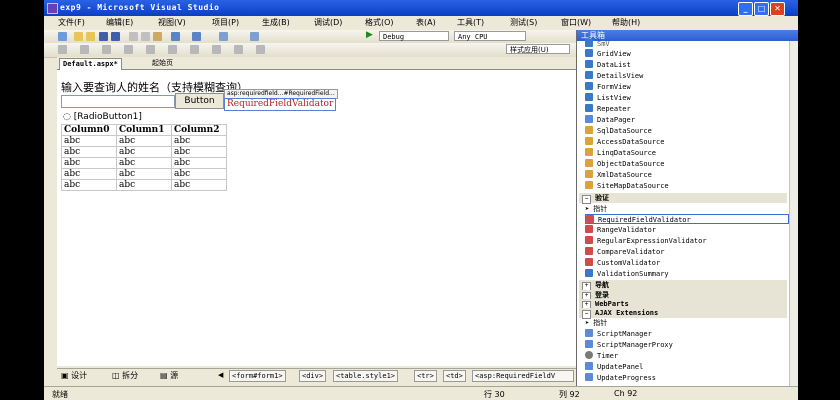 This screenshot has height=400, width=840. Describe the element at coordinates (687, 131) in the screenshot. I see `toolbox-item-sqldatasource: SqlDataSource` at that location.